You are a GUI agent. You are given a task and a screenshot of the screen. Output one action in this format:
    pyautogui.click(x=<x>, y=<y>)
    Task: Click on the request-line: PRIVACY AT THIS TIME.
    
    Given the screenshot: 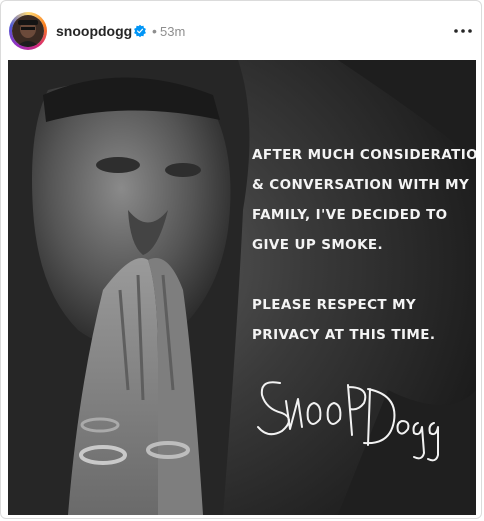 What is the action you would take?
    pyautogui.click(x=344, y=335)
    